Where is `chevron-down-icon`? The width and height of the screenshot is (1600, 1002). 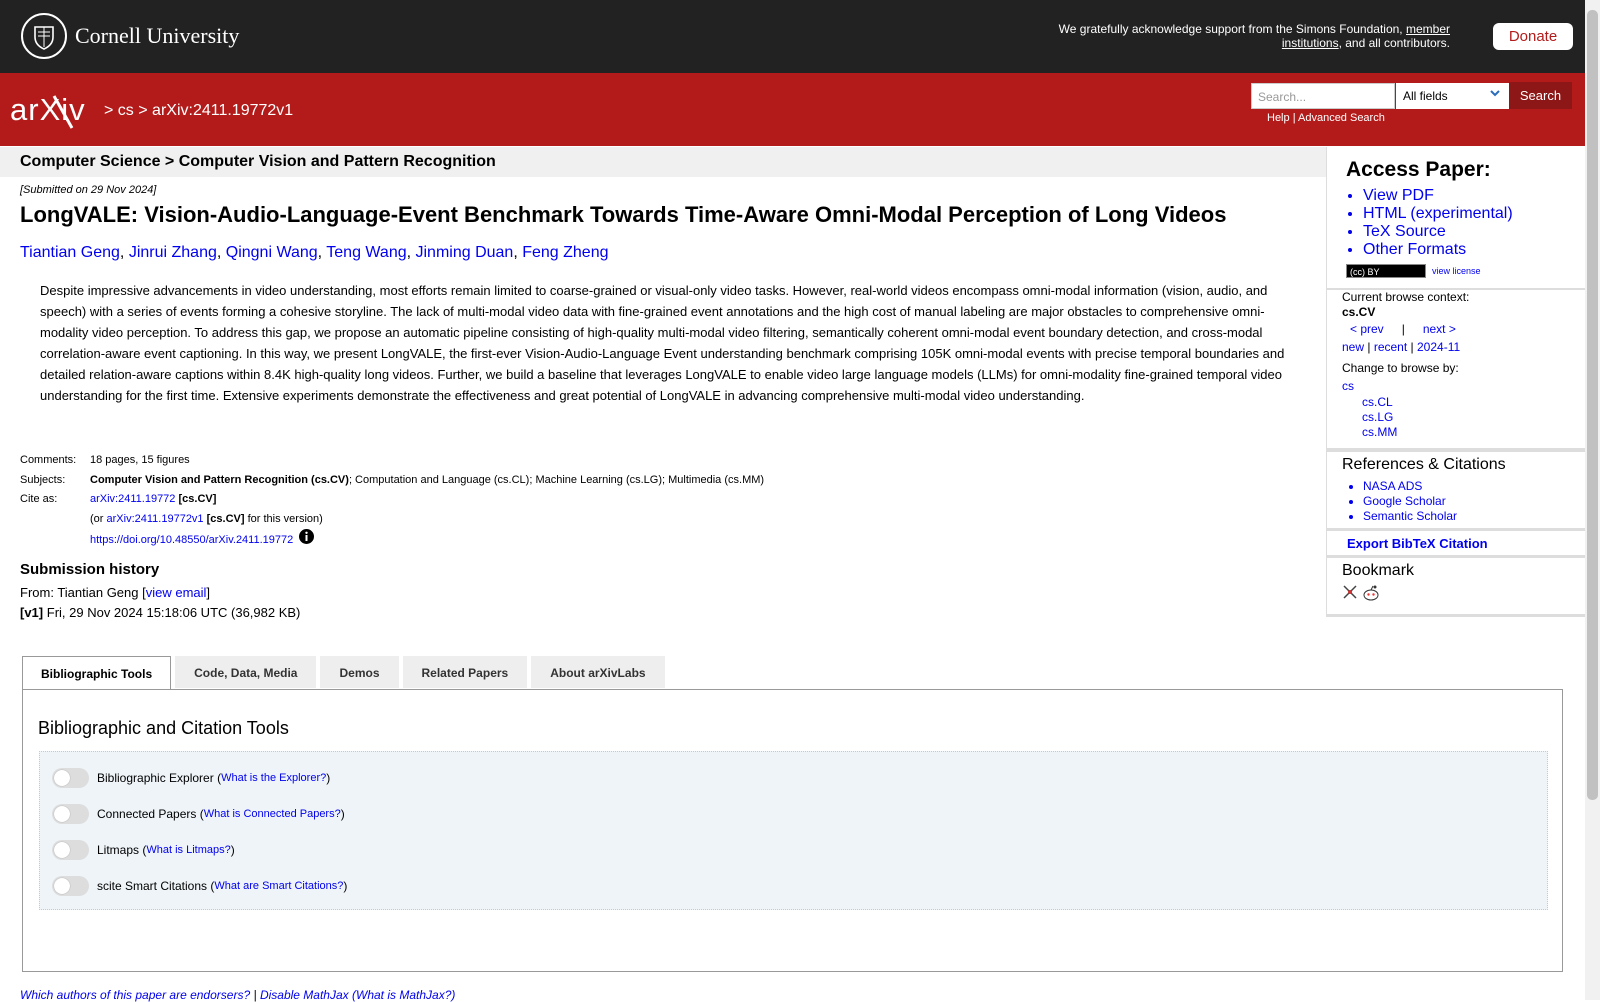
chevron-down-icon is located at coordinates (1495, 94).